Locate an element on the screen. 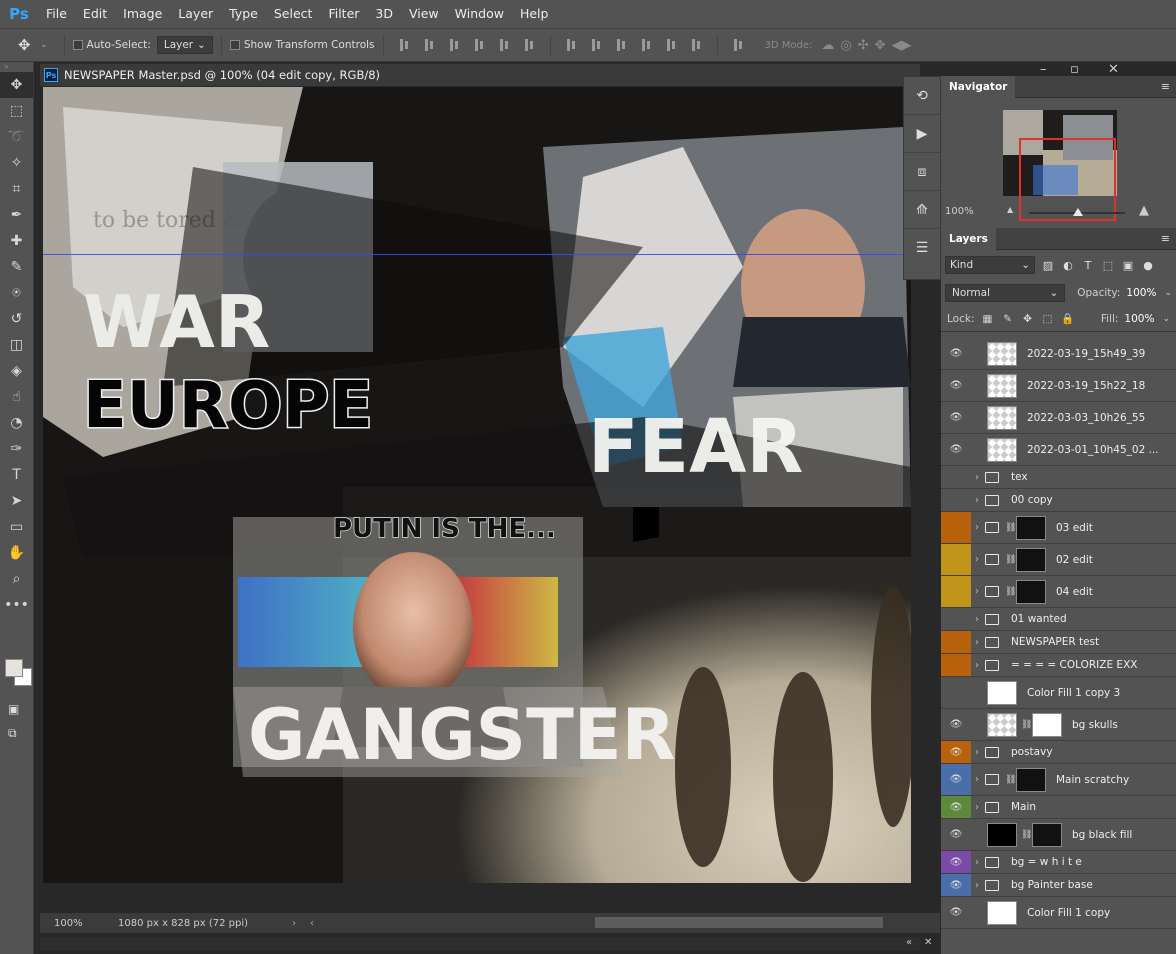 This screenshot has height=954, width=1176. layer-row: 👁› tex is located at coordinates (1058, 477).